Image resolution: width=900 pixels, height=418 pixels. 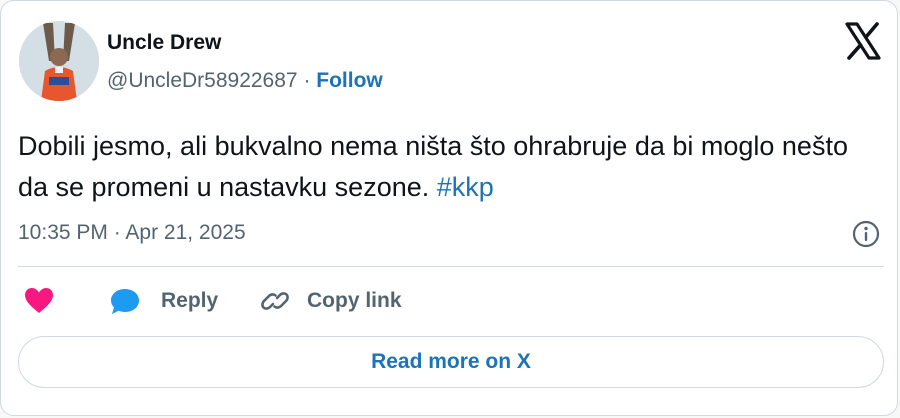 What do you see at coordinates (451, 362) in the screenshot?
I see `read-more-button: Read more on X` at bounding box center [451, 362].